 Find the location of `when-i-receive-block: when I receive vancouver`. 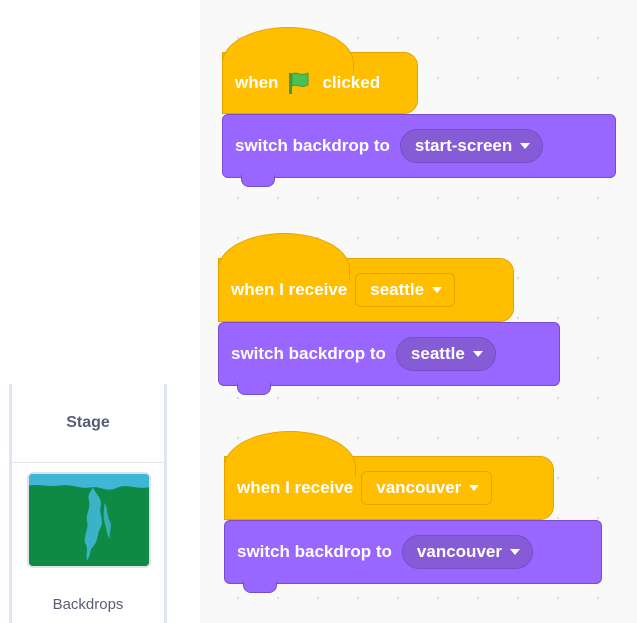

when-i-receive-block: when I receive vancouver is located at coordinates (389, 475).